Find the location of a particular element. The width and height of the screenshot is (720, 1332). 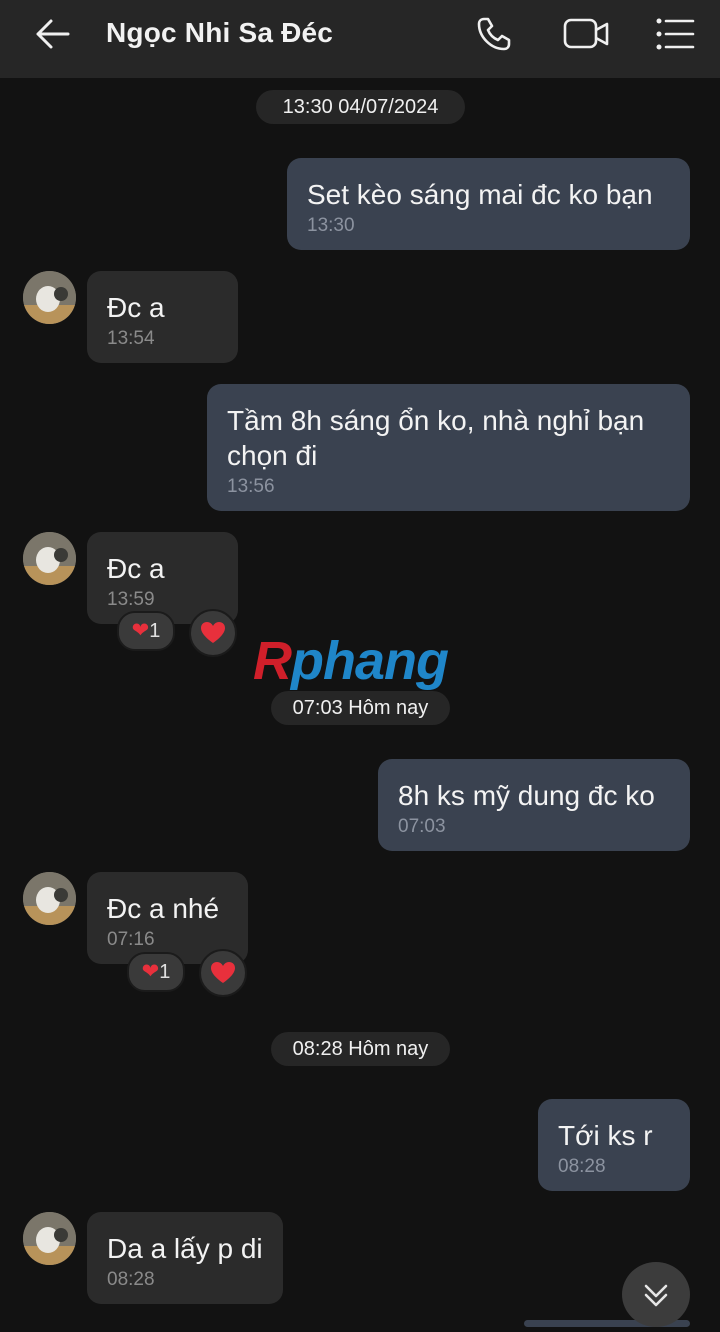

back-button is located at coordinates (53, 34).